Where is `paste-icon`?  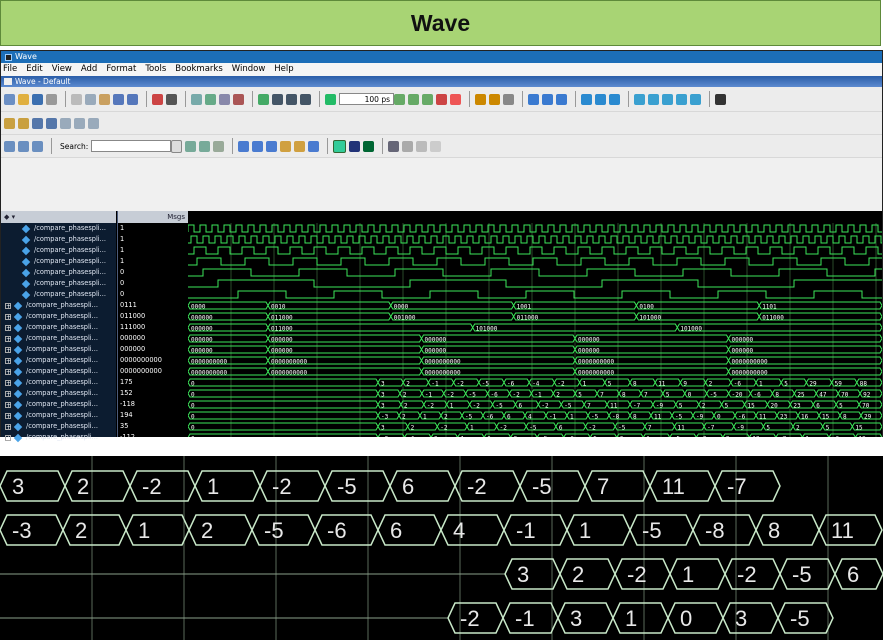 paste-icon is located at coordinates (104, 99).